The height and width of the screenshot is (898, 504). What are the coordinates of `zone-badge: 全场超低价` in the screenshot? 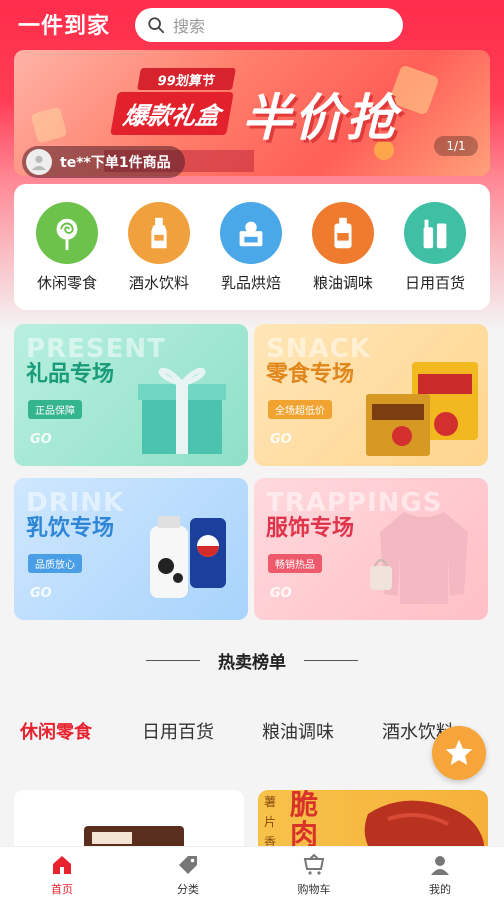 It's located at (300, 409).